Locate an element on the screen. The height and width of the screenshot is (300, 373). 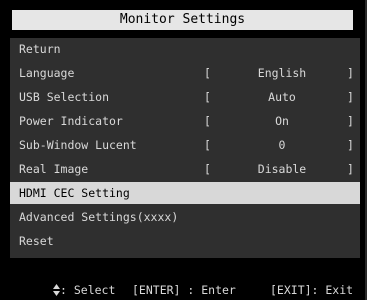
exit-hint: [EXIT]: Exit is located at coordinates (312, 290).